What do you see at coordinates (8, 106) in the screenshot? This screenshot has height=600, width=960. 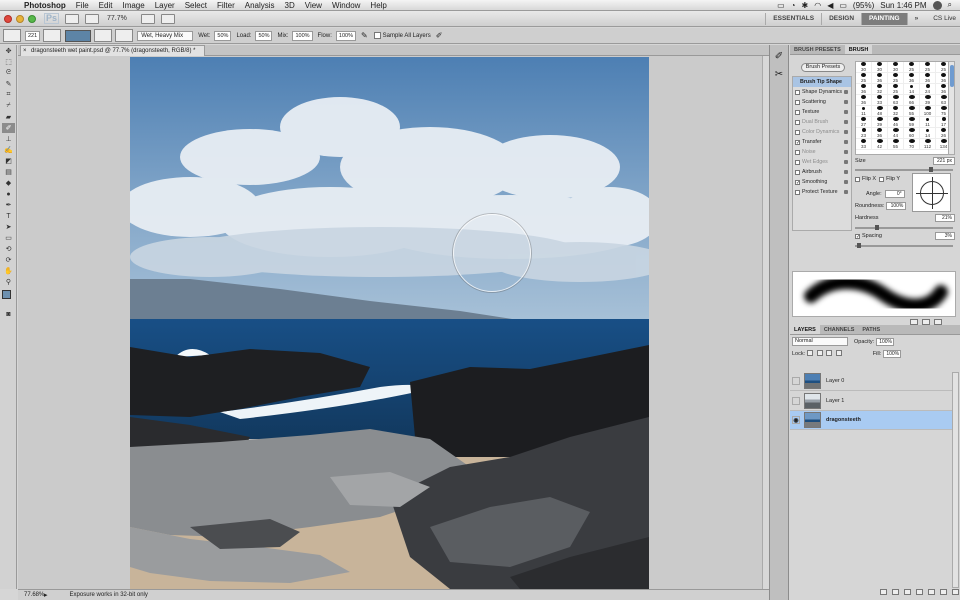 I see `eyedropper-icon: ⌿` at bounding box center [8, 106].